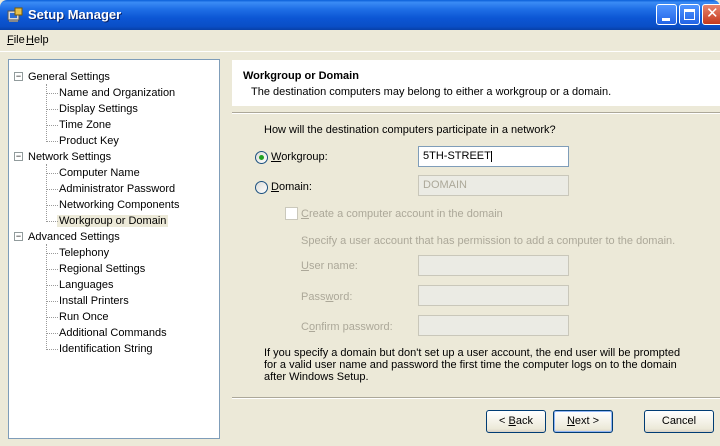  I want to click on username-label: User name:, so click(329, 266).